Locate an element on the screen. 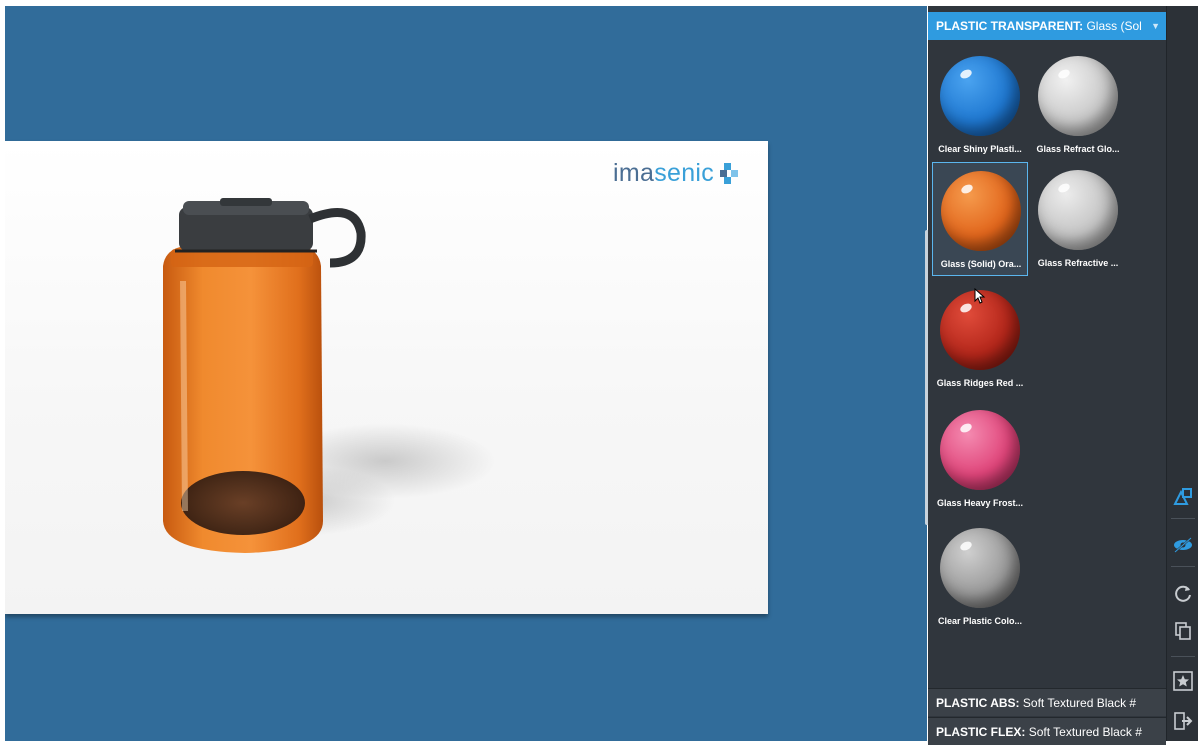 This screenshot has height=745, width=1198. favorites-star-icon is located at coordinates (1183, 681).